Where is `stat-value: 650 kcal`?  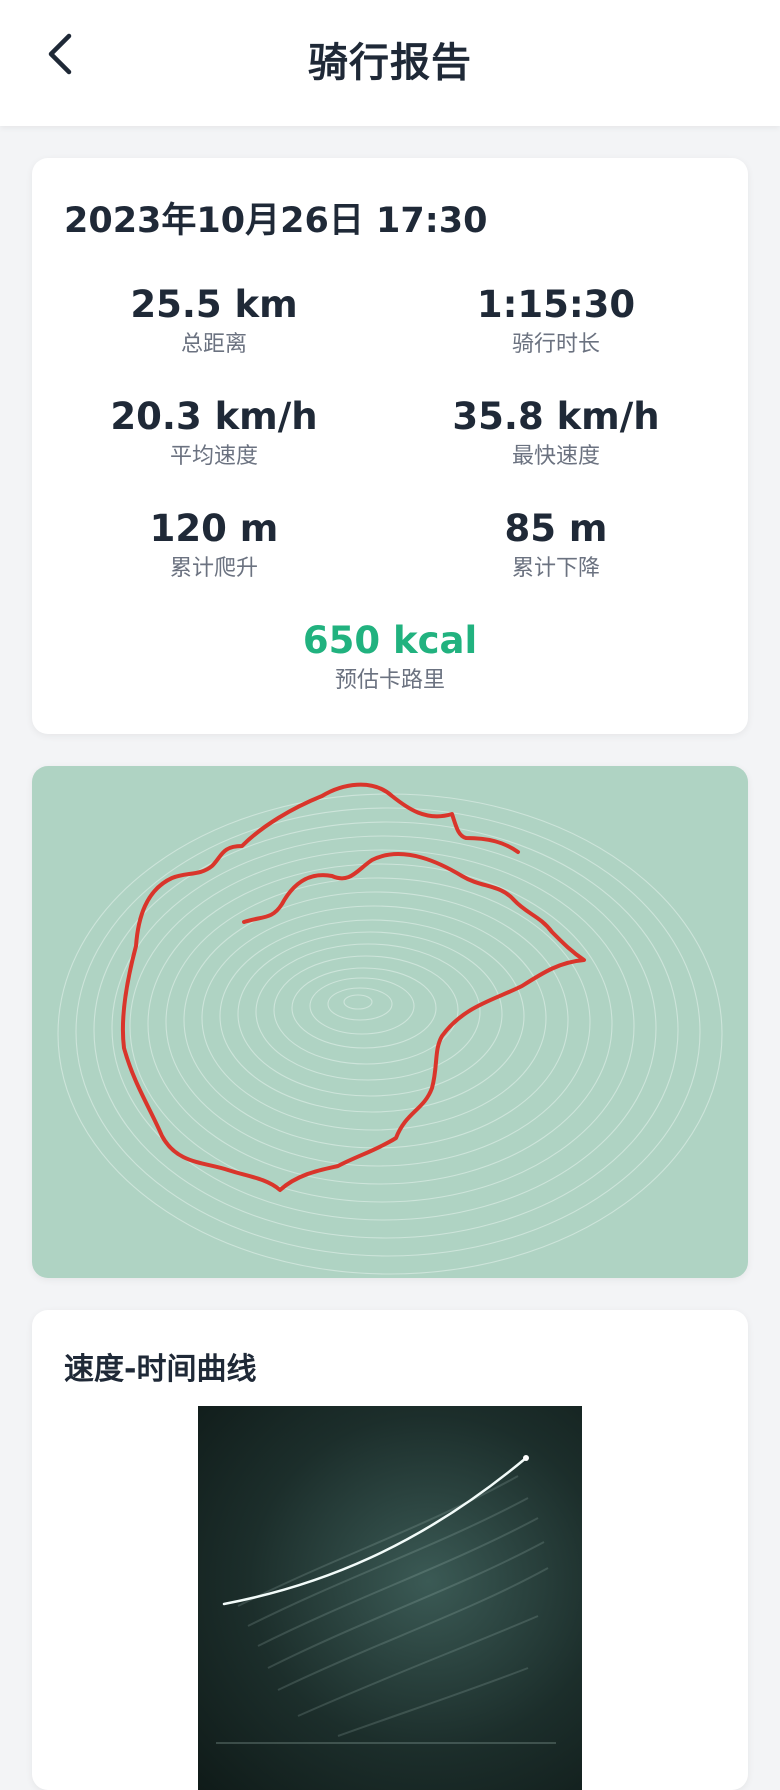 stat-value: 650 kcal is located at coordinates (390, 640).